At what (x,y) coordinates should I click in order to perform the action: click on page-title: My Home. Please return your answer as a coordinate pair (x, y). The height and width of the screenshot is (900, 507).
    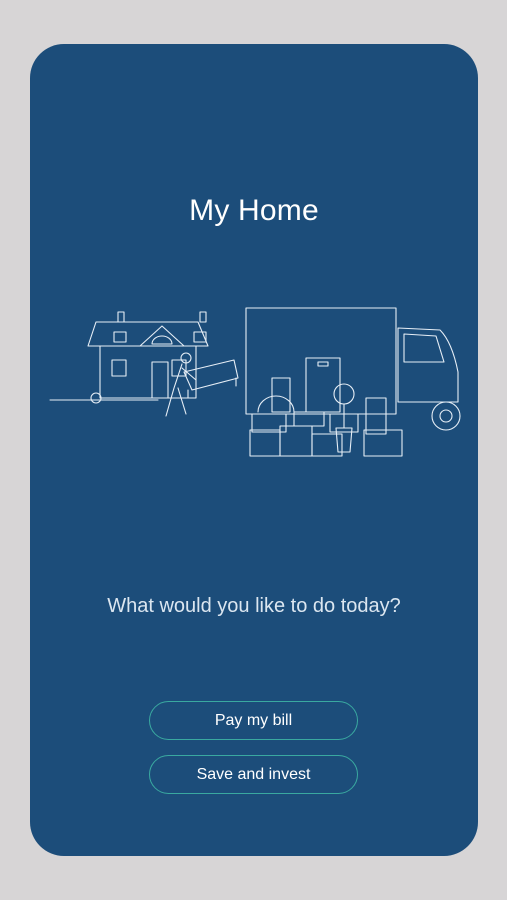
    Looking at the image, I should click on (254, 210).